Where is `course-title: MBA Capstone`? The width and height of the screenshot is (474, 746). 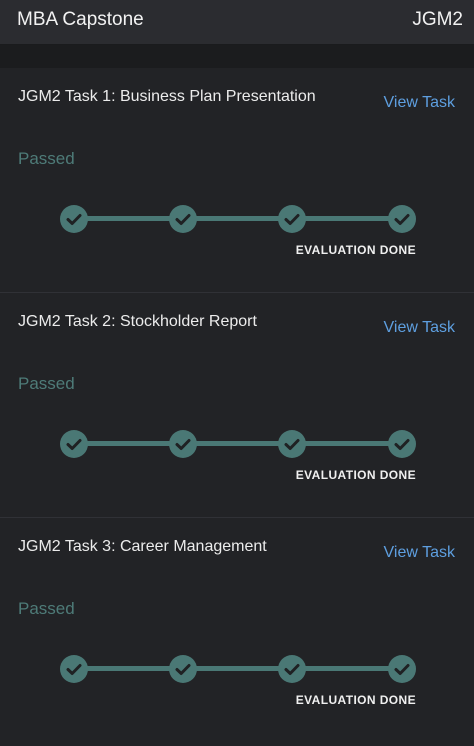
course-title: MBA Capstone is located at coordinates (80, 19).